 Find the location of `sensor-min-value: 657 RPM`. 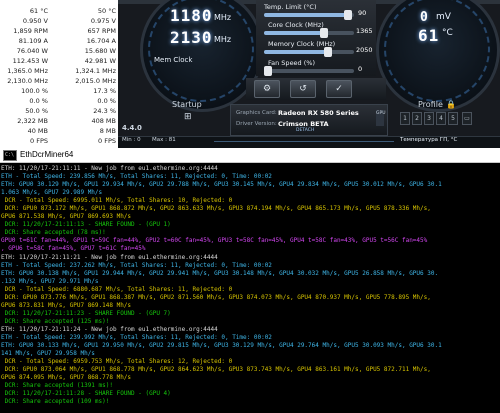

sensor-min-value: 657 RPM is located at coordinates (101, 31).